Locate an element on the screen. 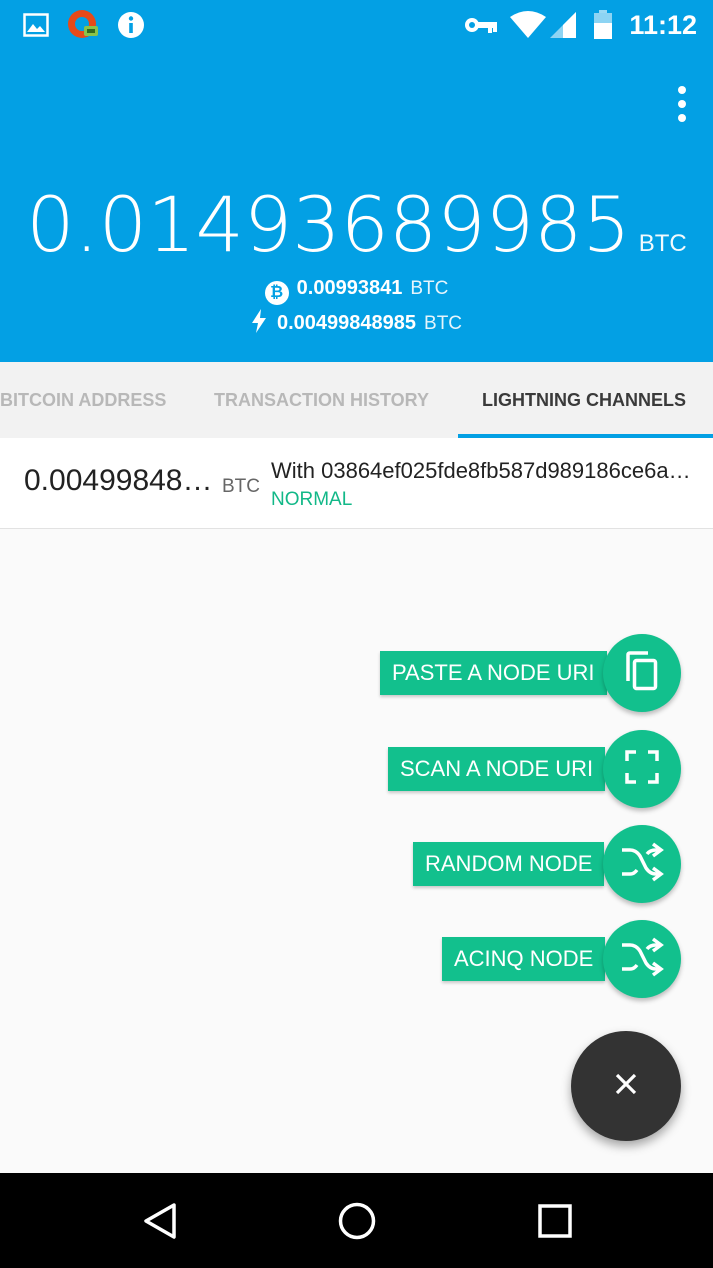  recents-icon is located at coordinates (555, 1221).